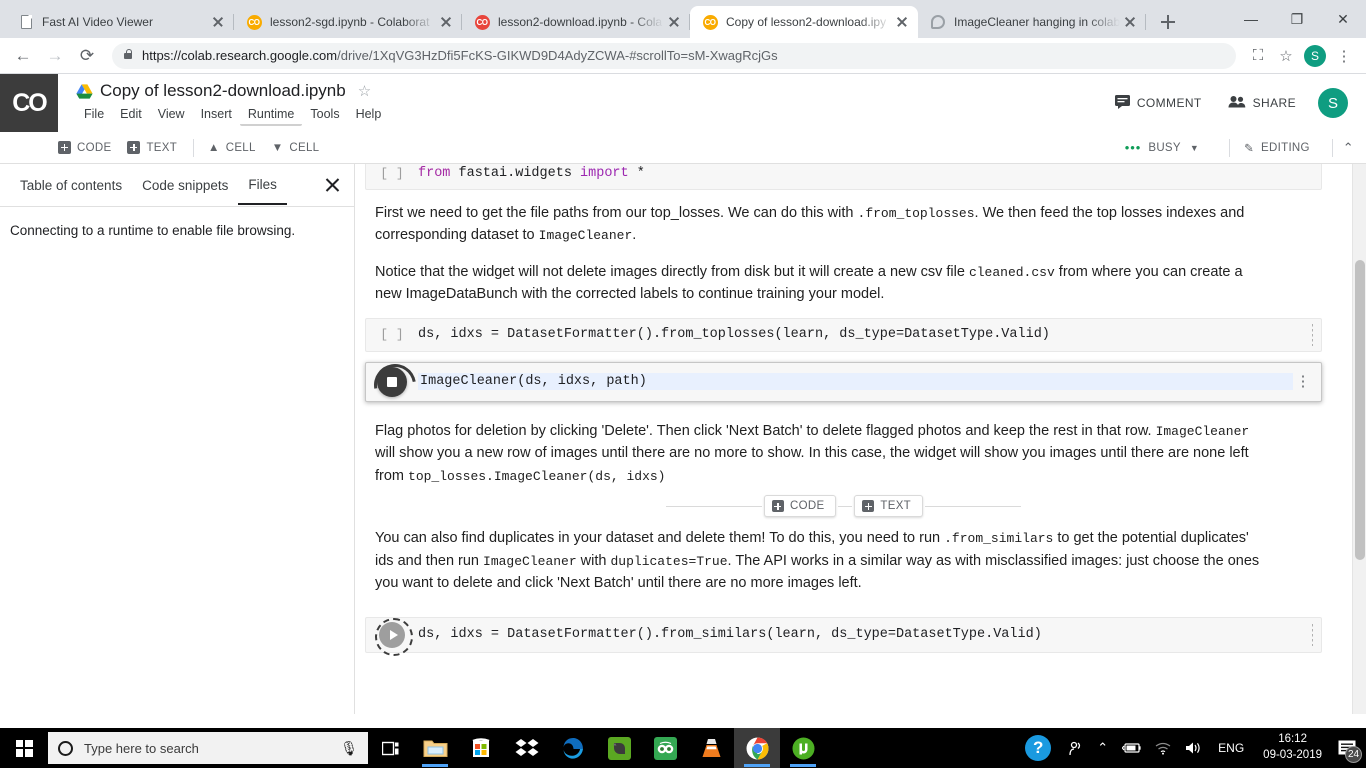  What do you see at coordinates (1344, 56) in the screenshot?
I see `chrome-menu-icon: ⋮` at bounding box center [1344, 56].